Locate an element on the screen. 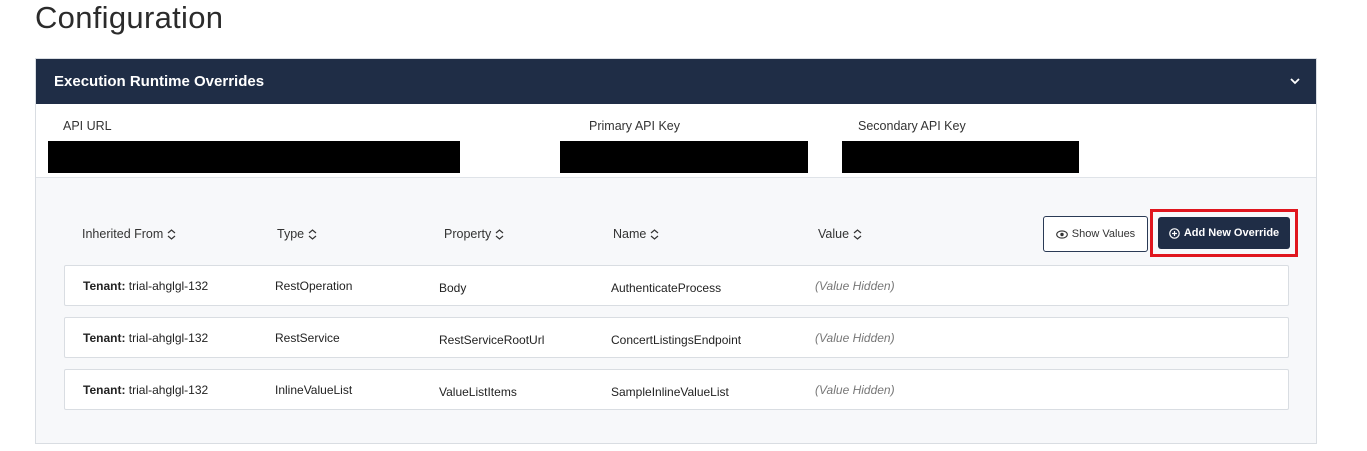 Image resolution: width=1367 pixels, height=451 pixels. type-cell: RestService is located at coordinates (307, 338).